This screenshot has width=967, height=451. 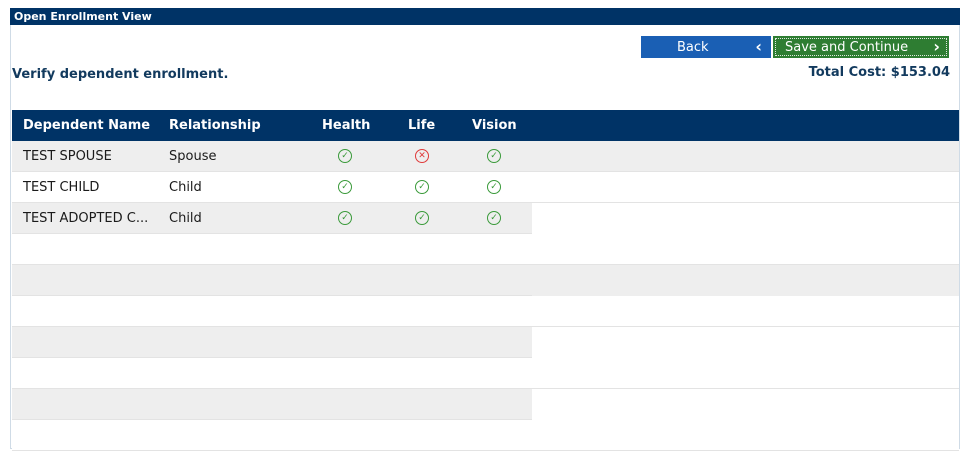 What do you see at coordinates (758, 46) in the screenshot?
I see `chevron-left-icon: ‹` at bounding box center [758, 46].